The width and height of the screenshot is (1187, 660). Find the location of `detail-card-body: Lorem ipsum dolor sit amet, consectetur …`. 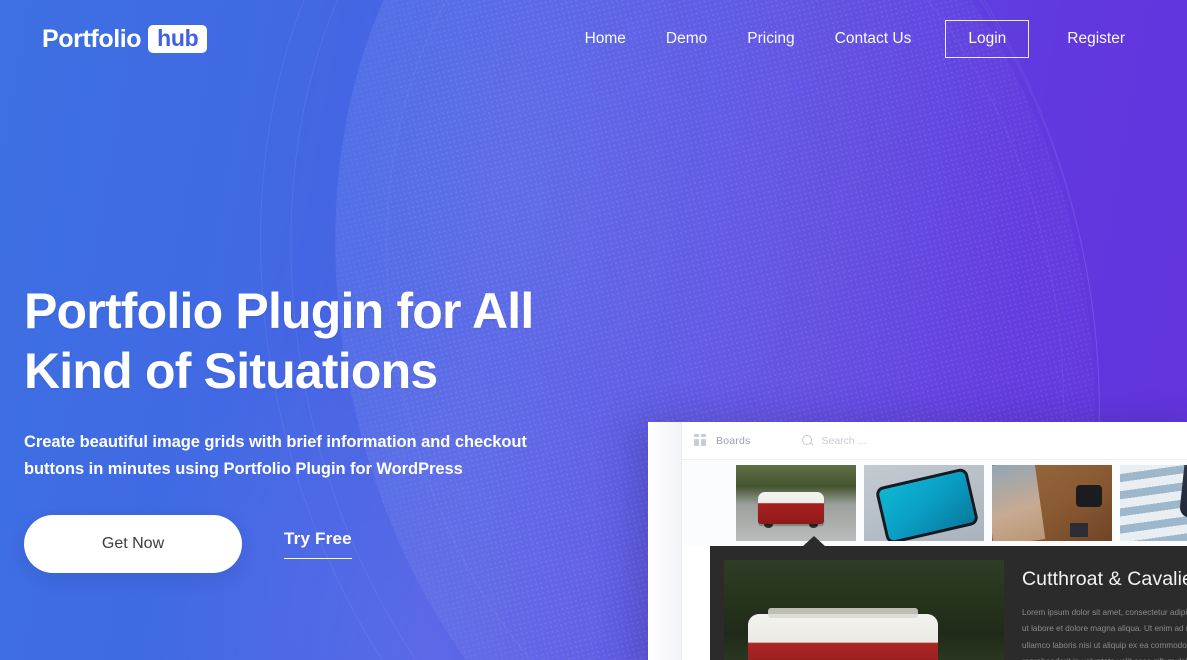

detail-card-body: Lorem ipsum dolor sit amet, consectetur … is located at coordinates (1104, 634).